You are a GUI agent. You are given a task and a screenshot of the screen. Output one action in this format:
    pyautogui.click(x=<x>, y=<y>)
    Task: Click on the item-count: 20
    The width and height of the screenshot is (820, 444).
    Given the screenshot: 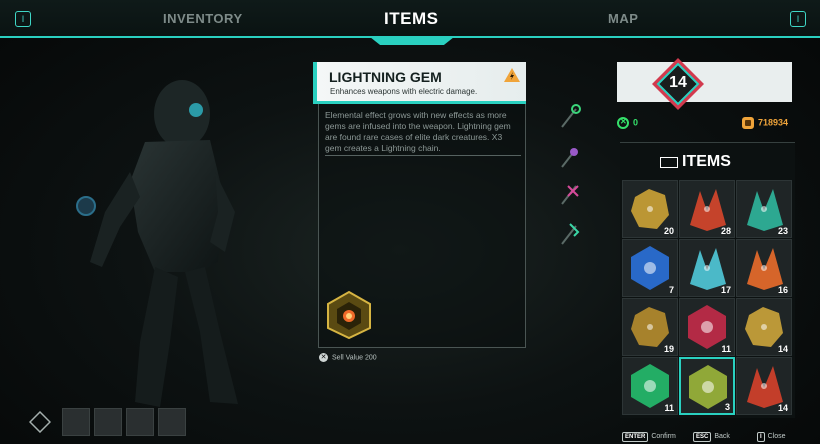 What is the action you would take?
    pyautogui.click(x=668, y=231)
    